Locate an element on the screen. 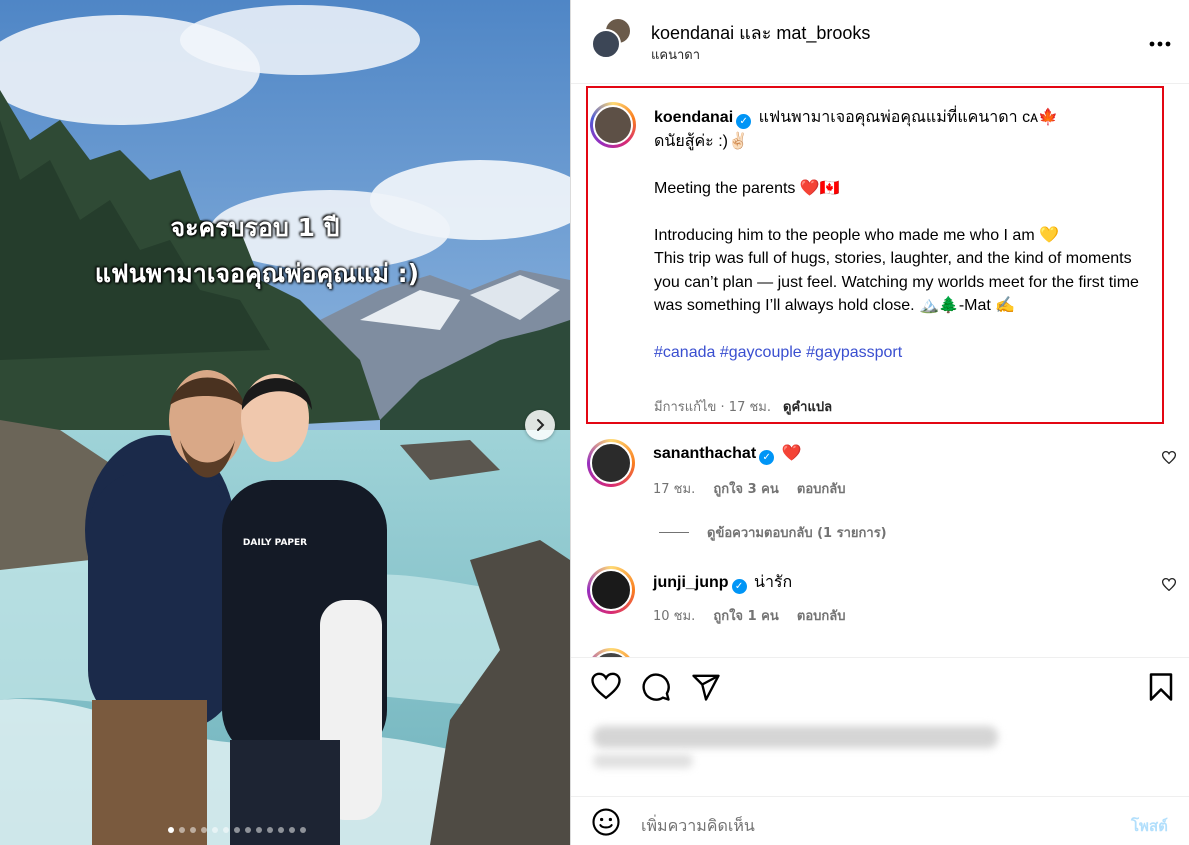 The image size is (1189, 845). comment-likes: ถูกใจ 1 คน is located at coordinates (745, 616).